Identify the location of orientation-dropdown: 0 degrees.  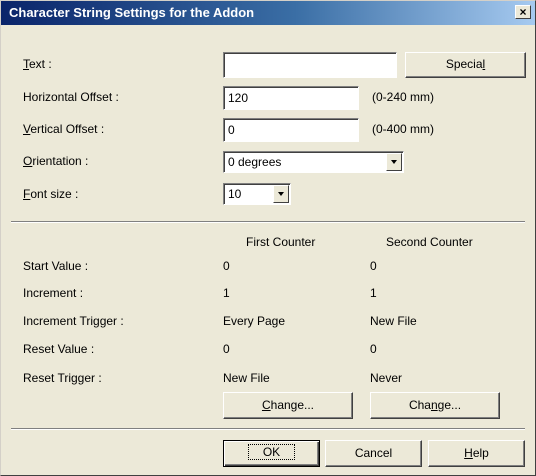
(313, 162).